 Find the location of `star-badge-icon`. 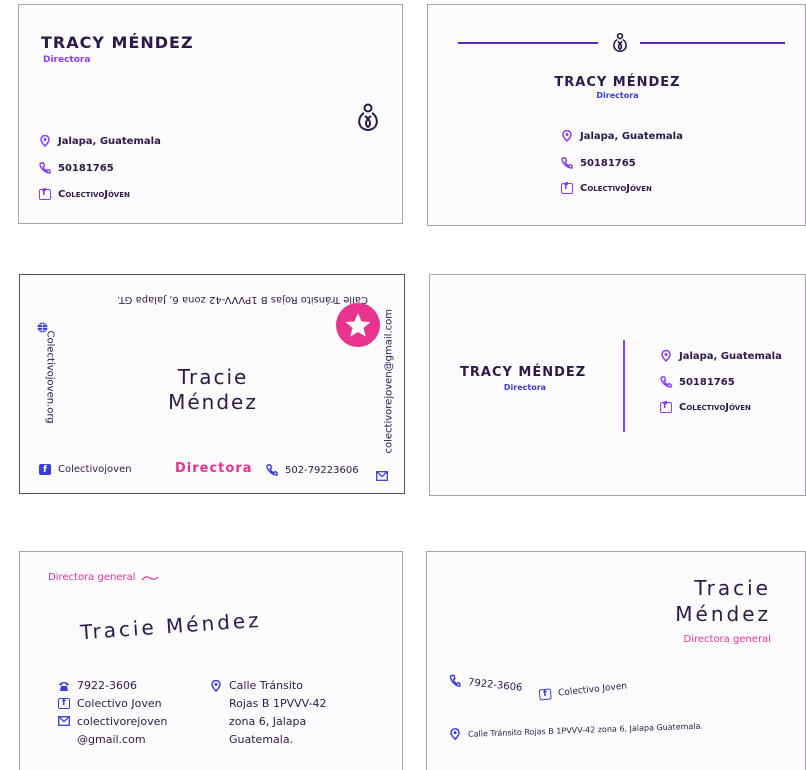

star-badge-icon is located at coordinates (358, 325).